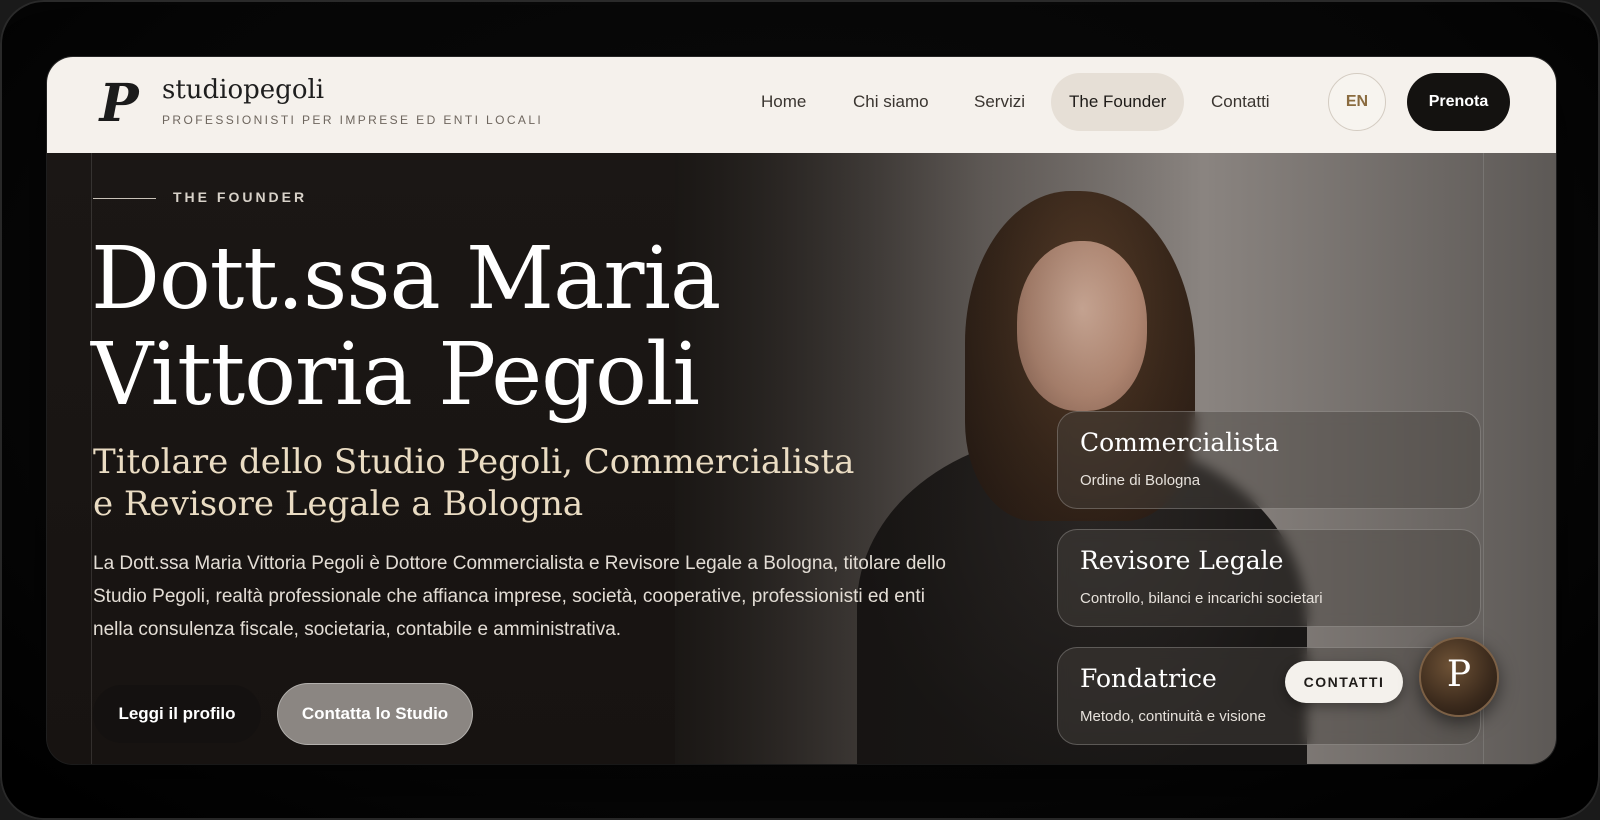 The image size is (1600, 820). What do you see at coordinates (240, 197) in the screenshot?
I see `eyebrow-label: THE FOUNDER` at bounding box center [240, 197].